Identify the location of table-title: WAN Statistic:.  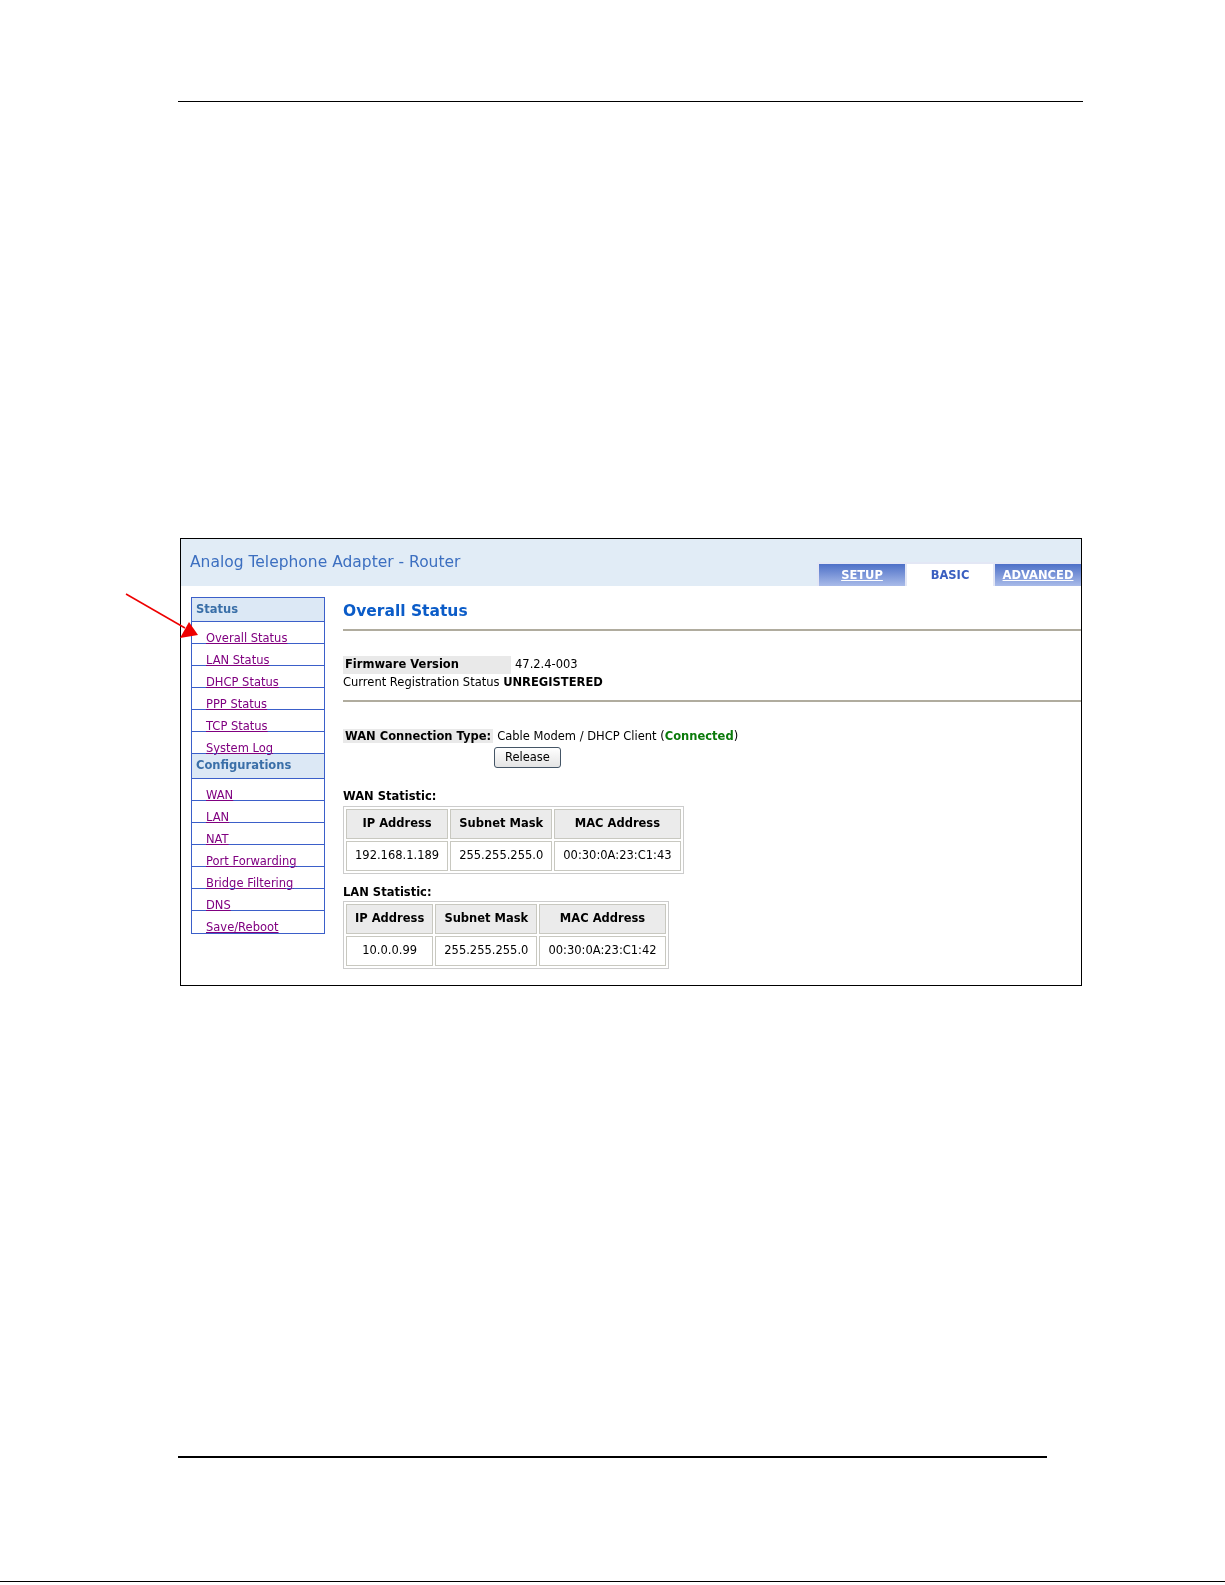
(390, 797).